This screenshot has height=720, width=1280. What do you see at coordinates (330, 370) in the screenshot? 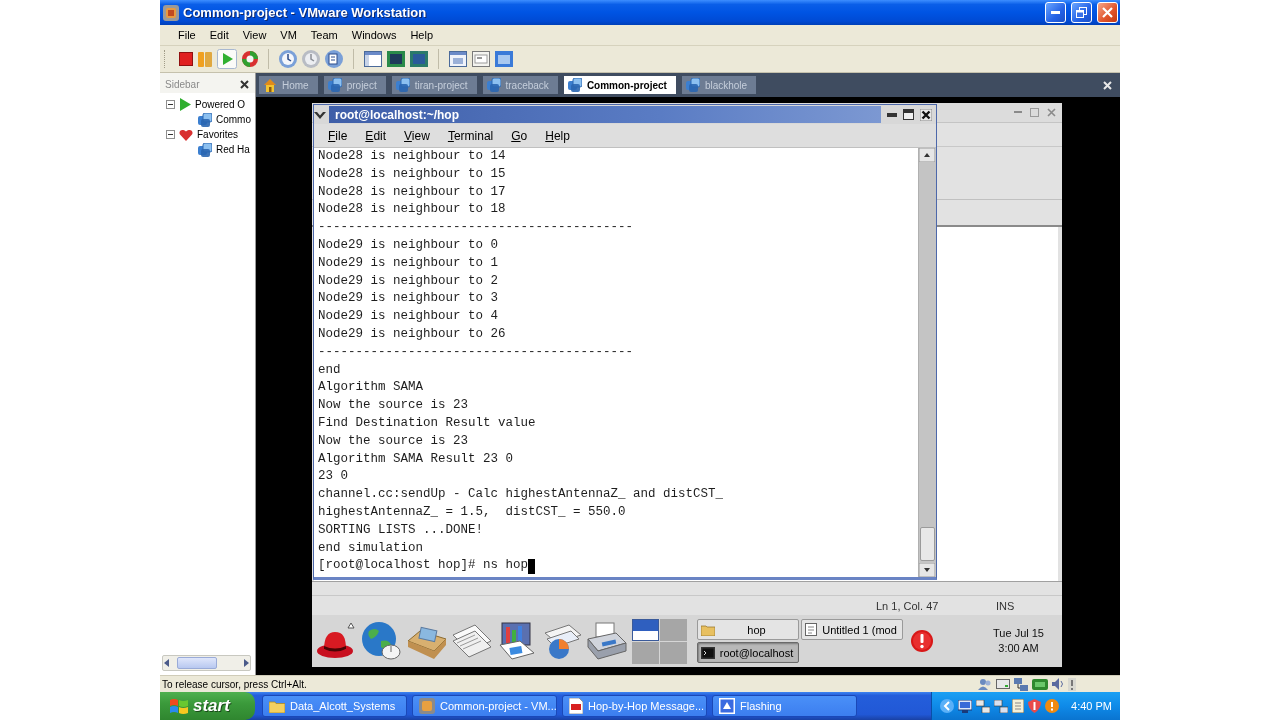
I see `terminal-line: end` at bounding box center [330, 370].